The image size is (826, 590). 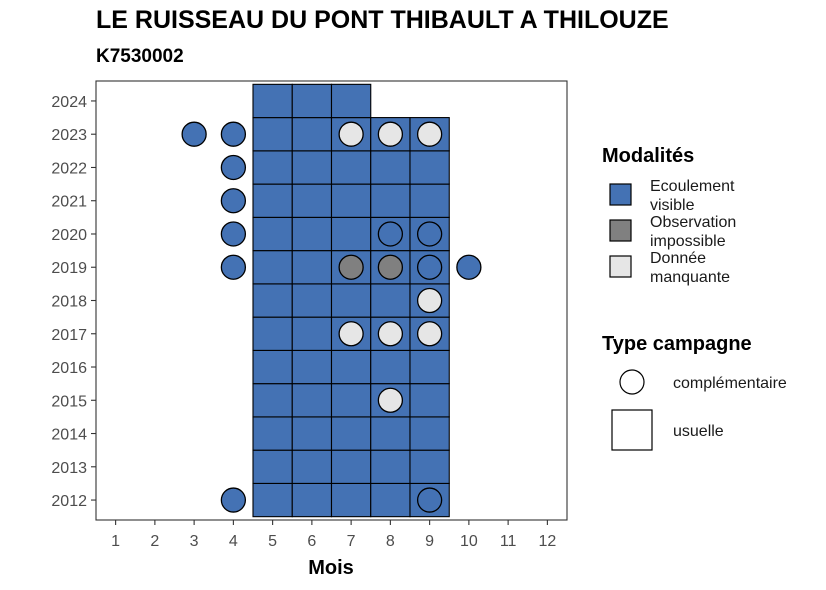 I want to click on legend-label: manquante, so click(x=690, y=277).